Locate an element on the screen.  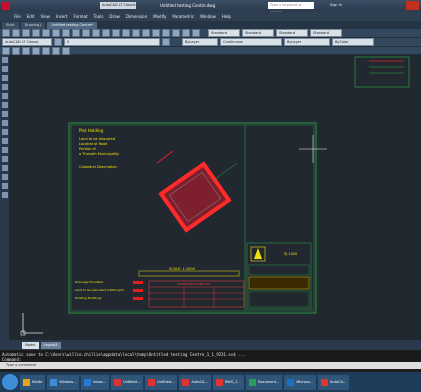
text-icon is located at coordinates (66, 50).